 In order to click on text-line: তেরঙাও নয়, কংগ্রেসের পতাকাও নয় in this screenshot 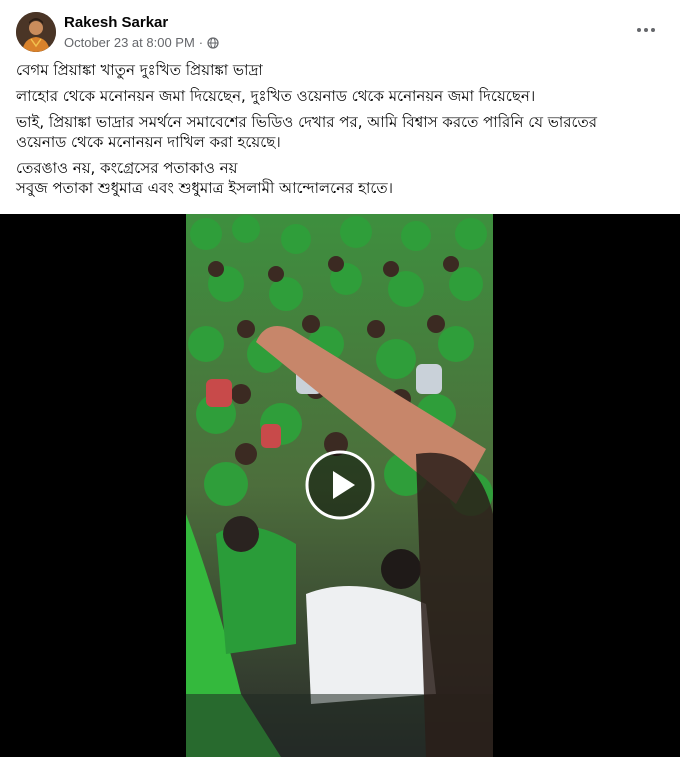, I will do `click(127, 168)`.